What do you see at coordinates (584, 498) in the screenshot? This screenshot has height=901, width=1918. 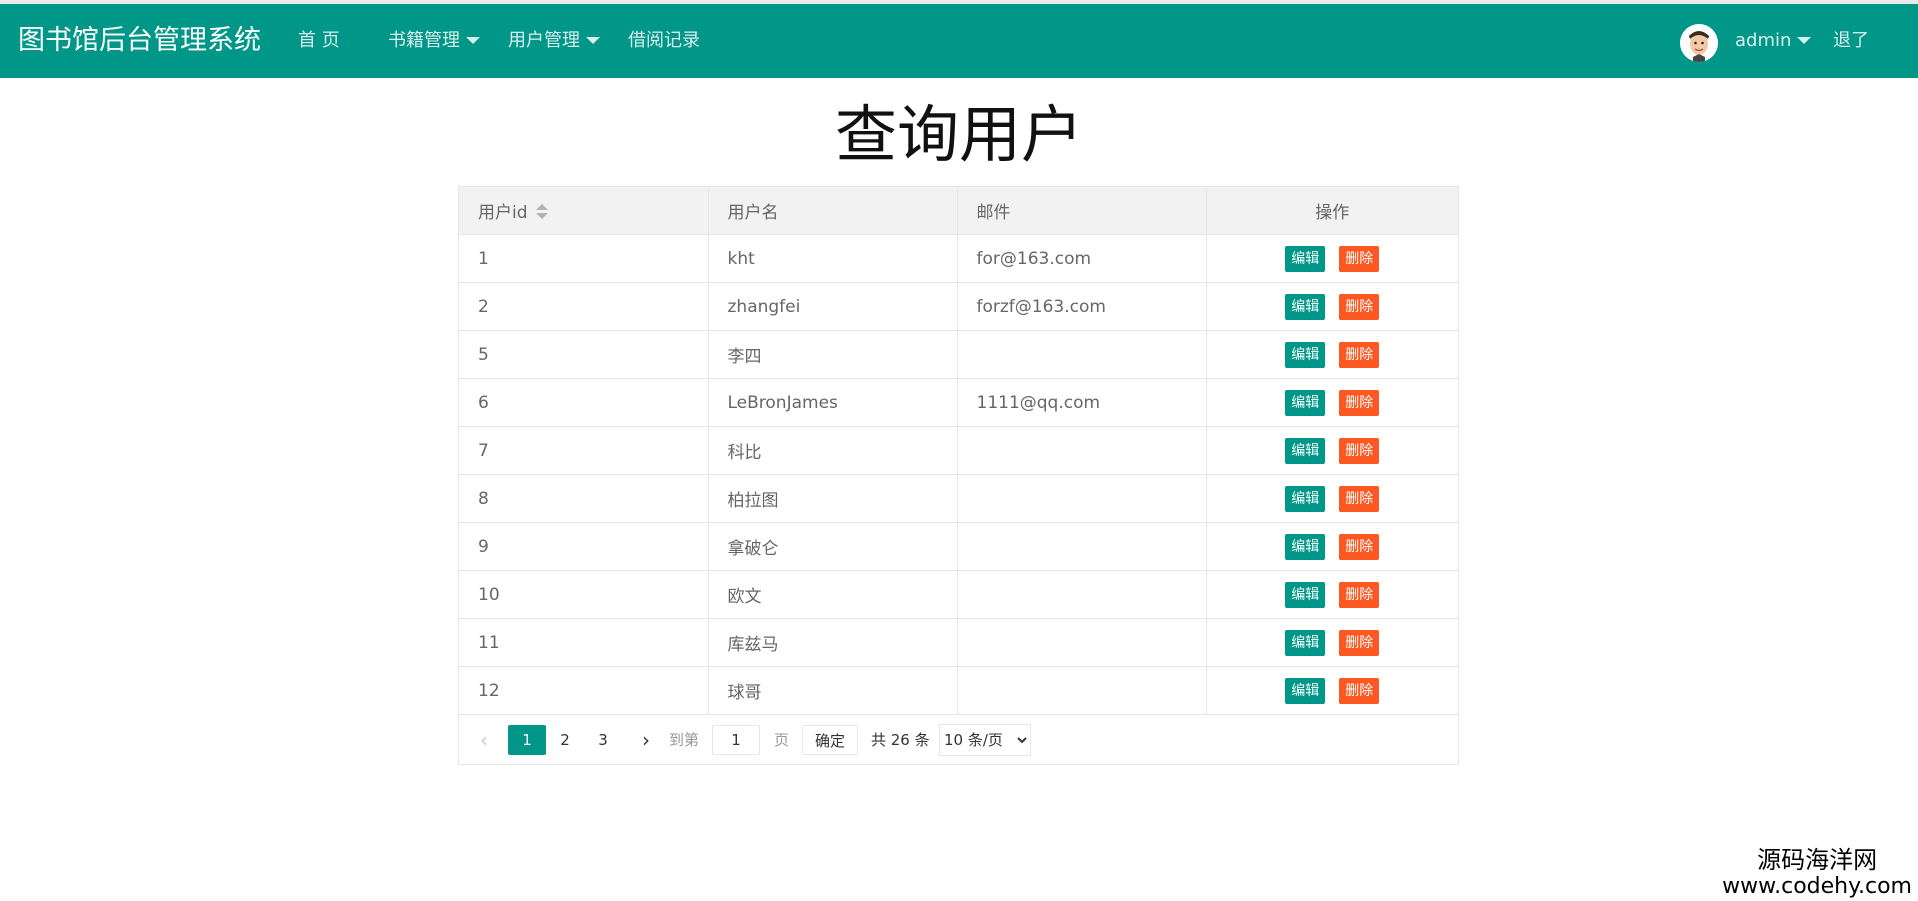 I see `cell-user-id: 8` at bounding box center [584, 498].